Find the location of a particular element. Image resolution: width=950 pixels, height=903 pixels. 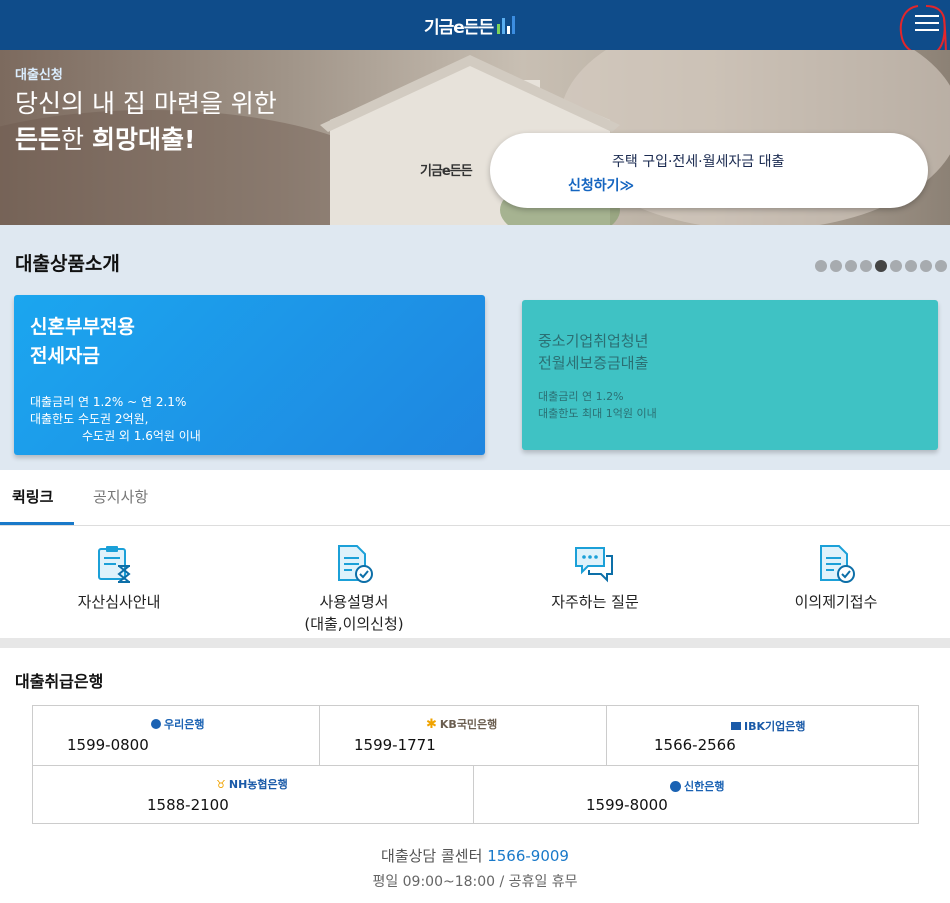

tab-quicklink: 퀵링크 is located at coordinates (32, 496).